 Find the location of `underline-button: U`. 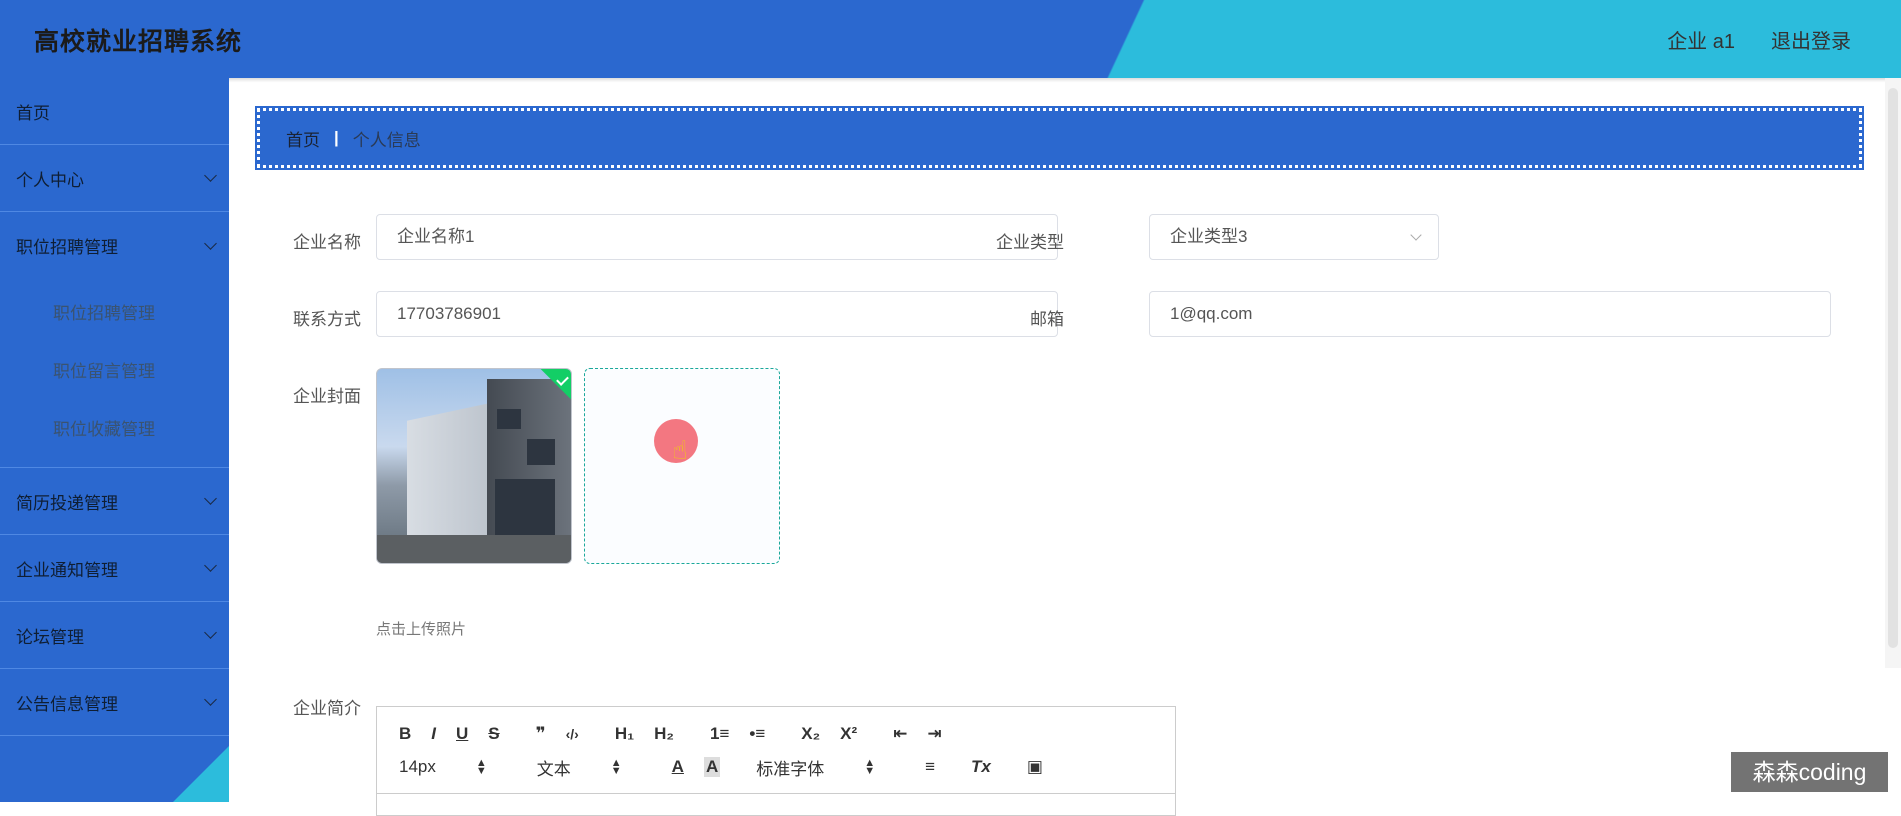

underline-button: U is located at coordinates (462, 734).